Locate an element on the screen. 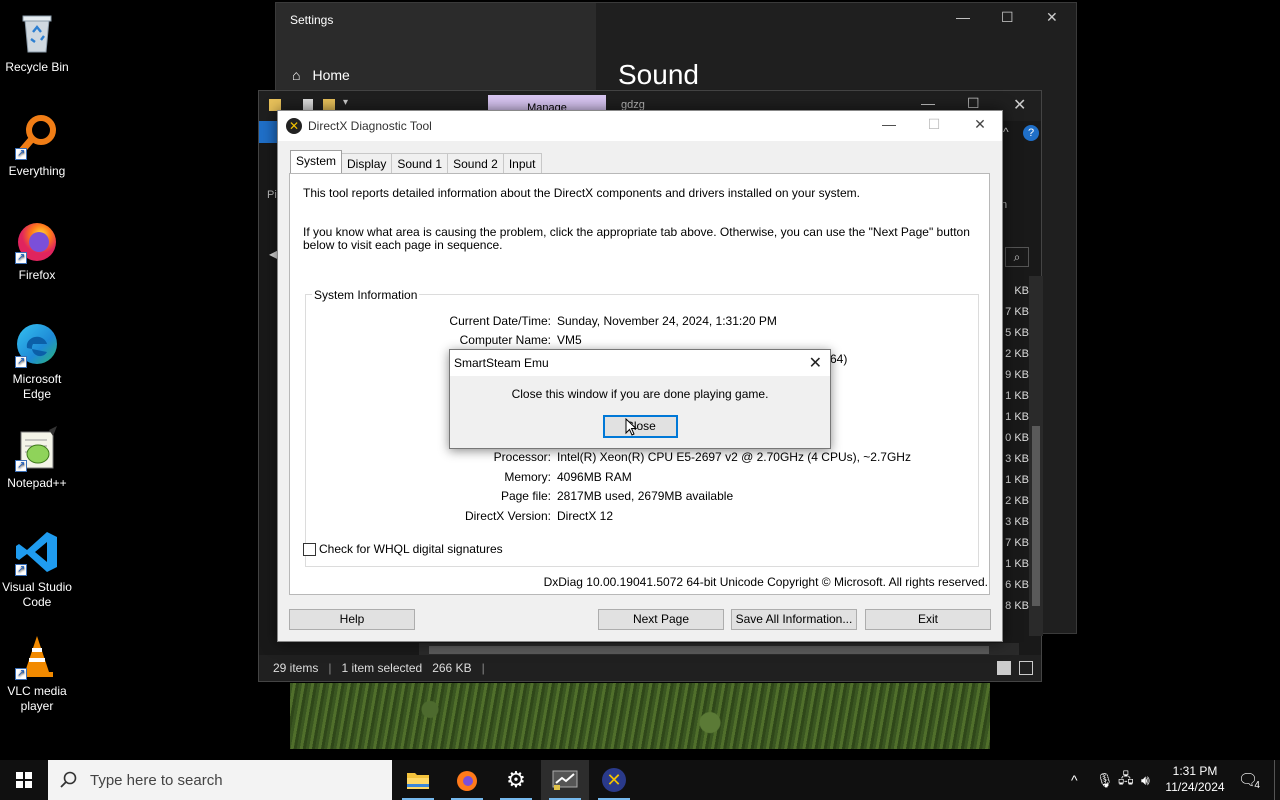 The width and height of the screenshot is (1280, 800). notification-count-badge: 4 is located at coordinates (1257, 785).